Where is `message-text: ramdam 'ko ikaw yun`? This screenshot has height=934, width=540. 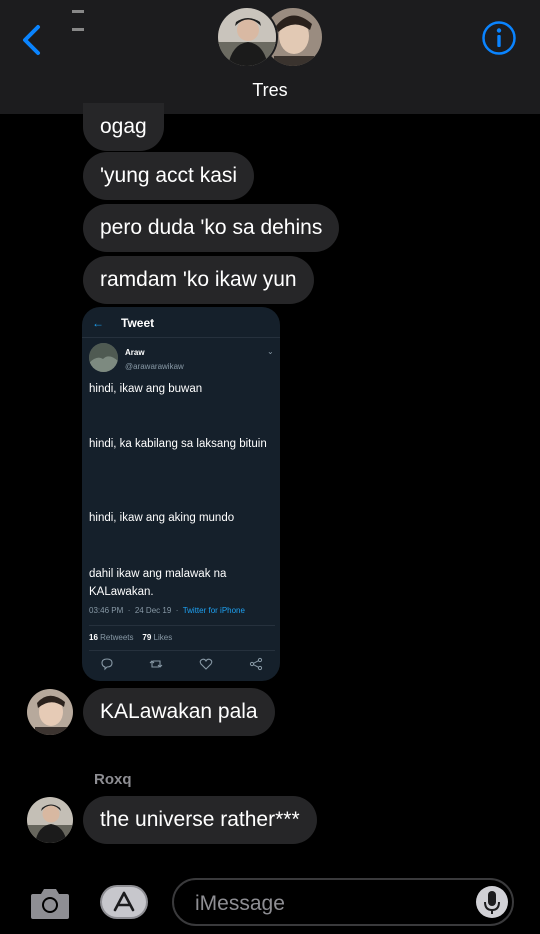
message-text: ramdam 'ko ikaw yun is located at coordinates (198, 279).